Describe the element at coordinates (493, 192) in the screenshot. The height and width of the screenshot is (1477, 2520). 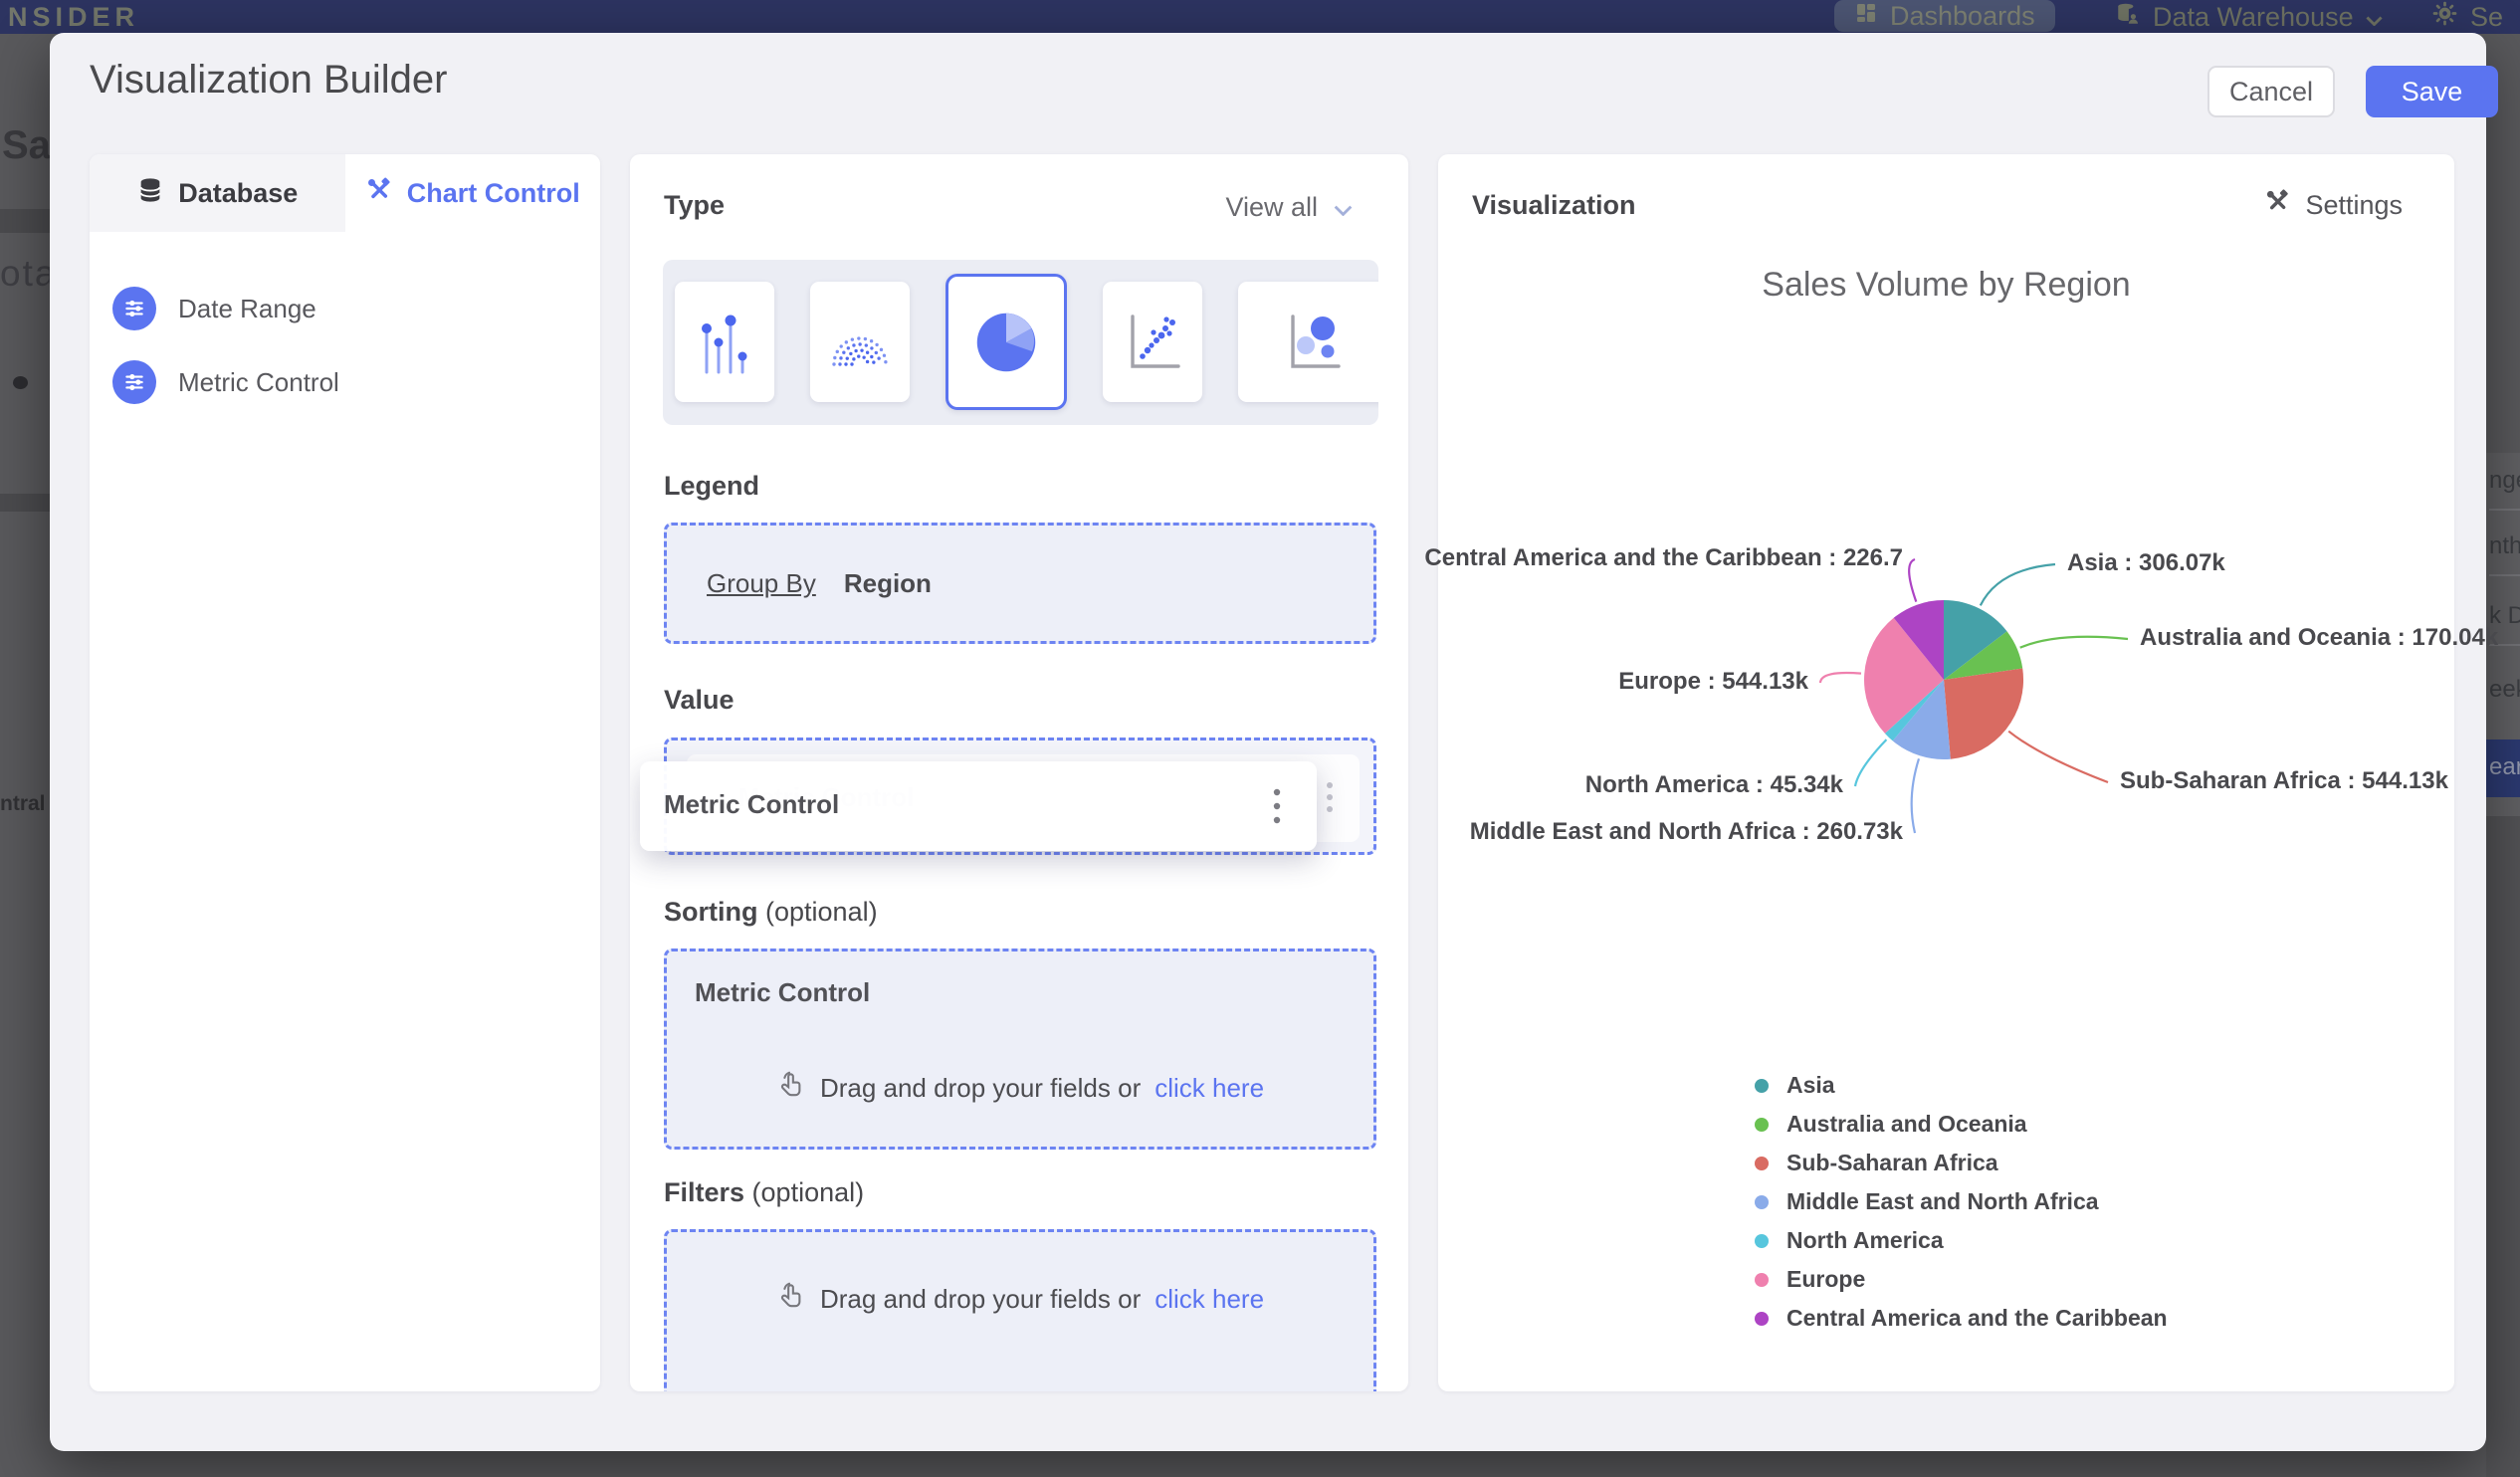
I see `tab-chart-control-label: Chart Control` at that location.